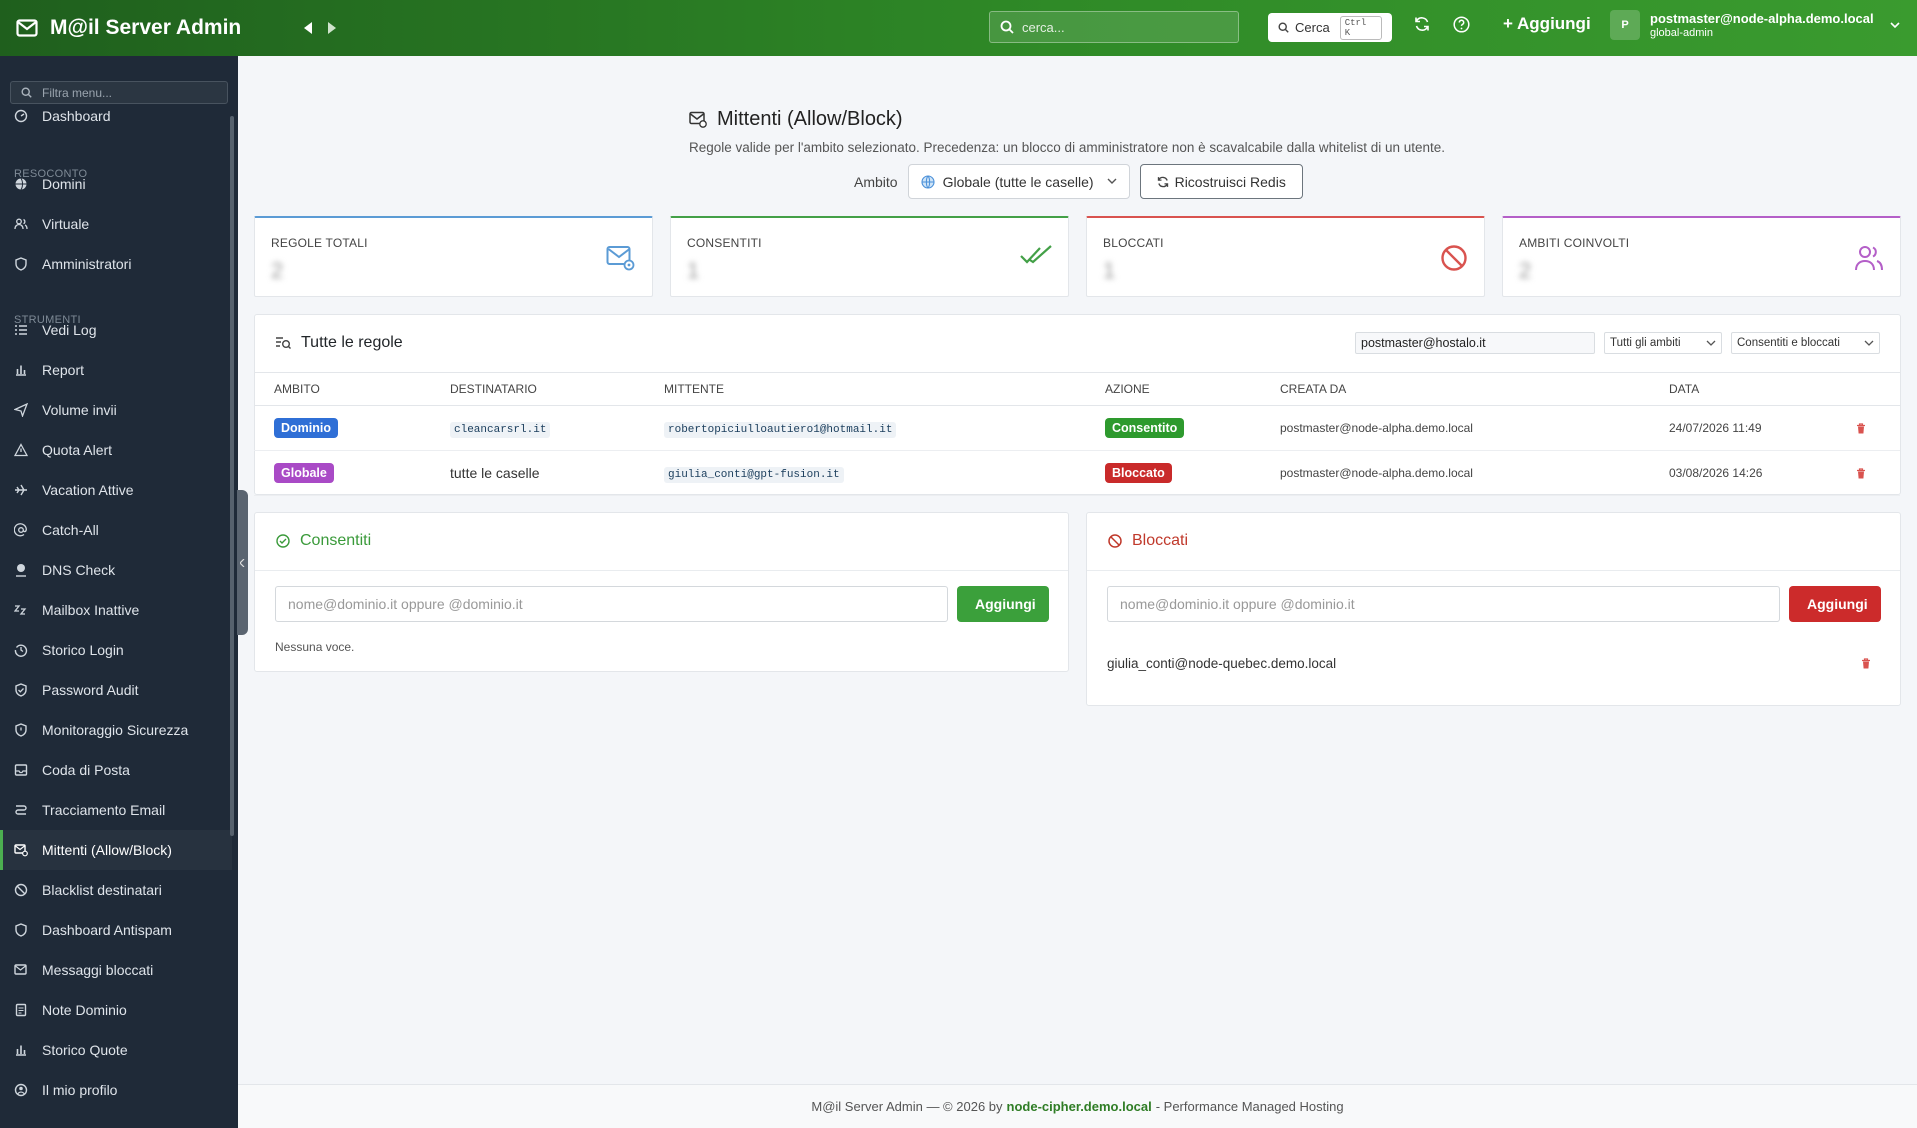 The image size is (1917, 1128). I want to click on gauge-icon, so click(21, 116).